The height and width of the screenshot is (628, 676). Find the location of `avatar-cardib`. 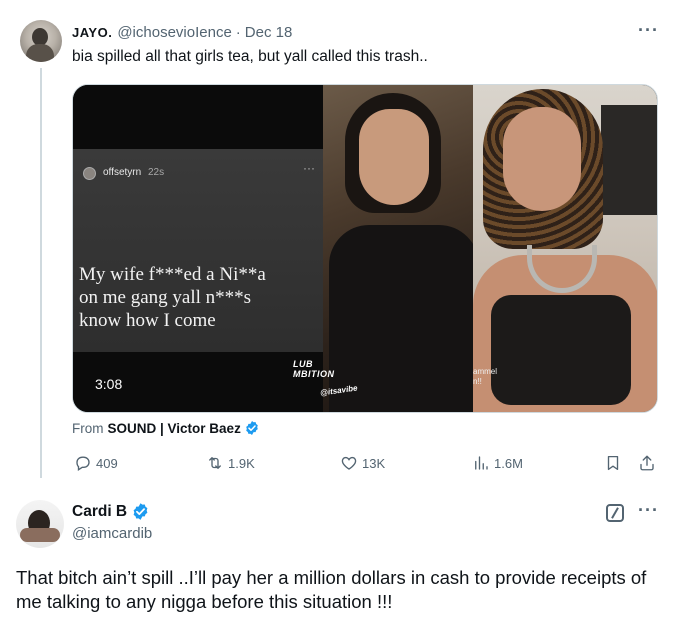

avatar-cardib is located at coordinates (40, 524).